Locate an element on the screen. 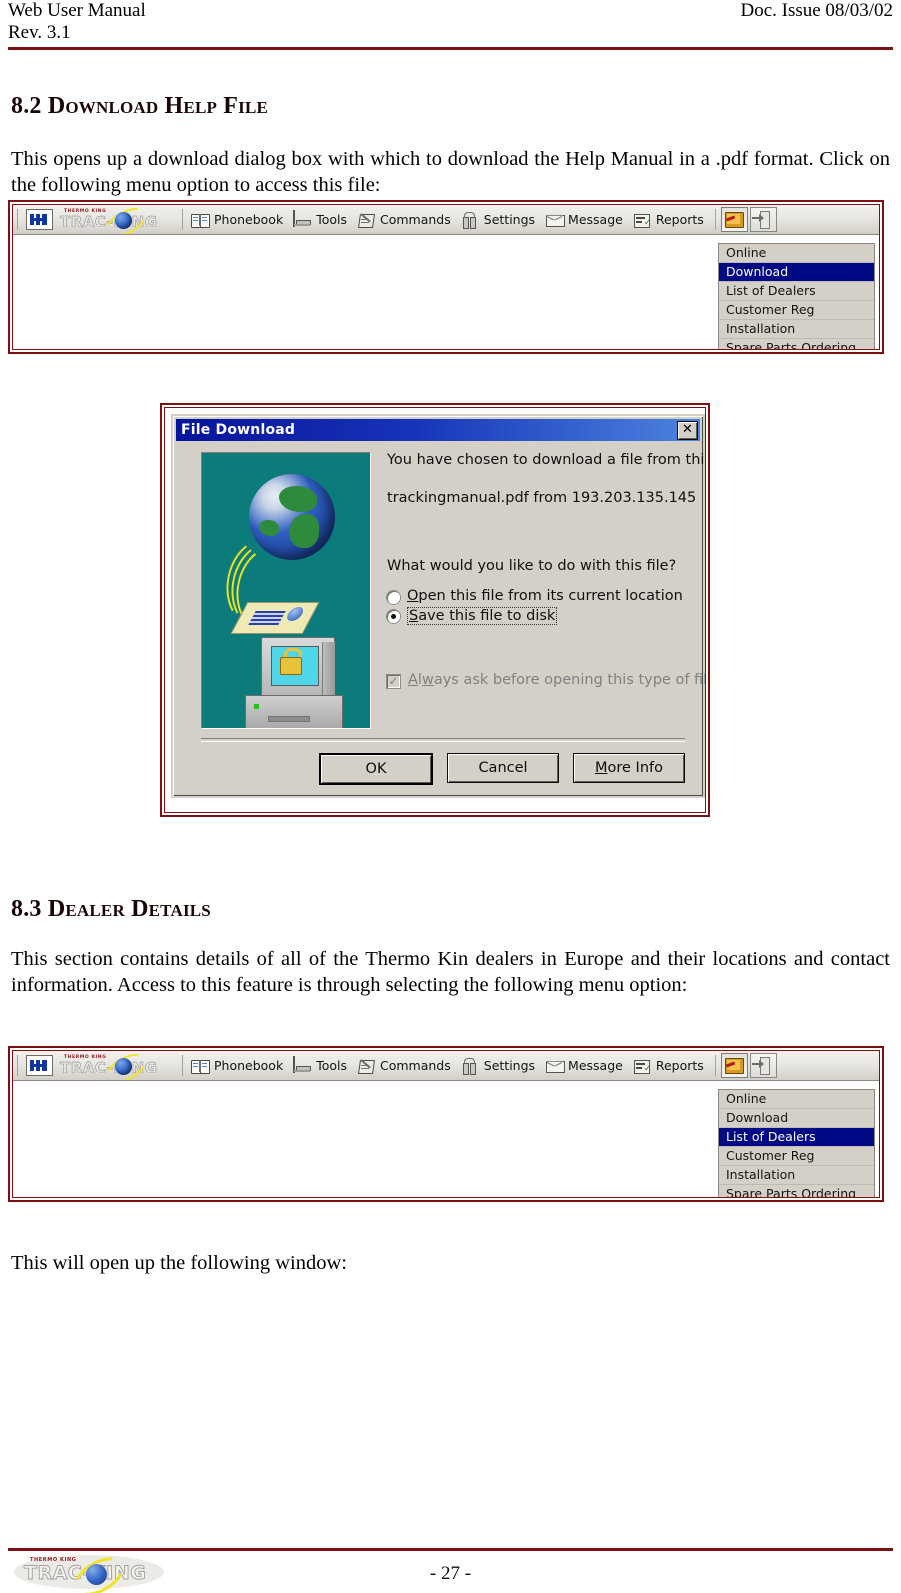  radio-open-label: Open this file from its current location is located at coordinates (545, 596).